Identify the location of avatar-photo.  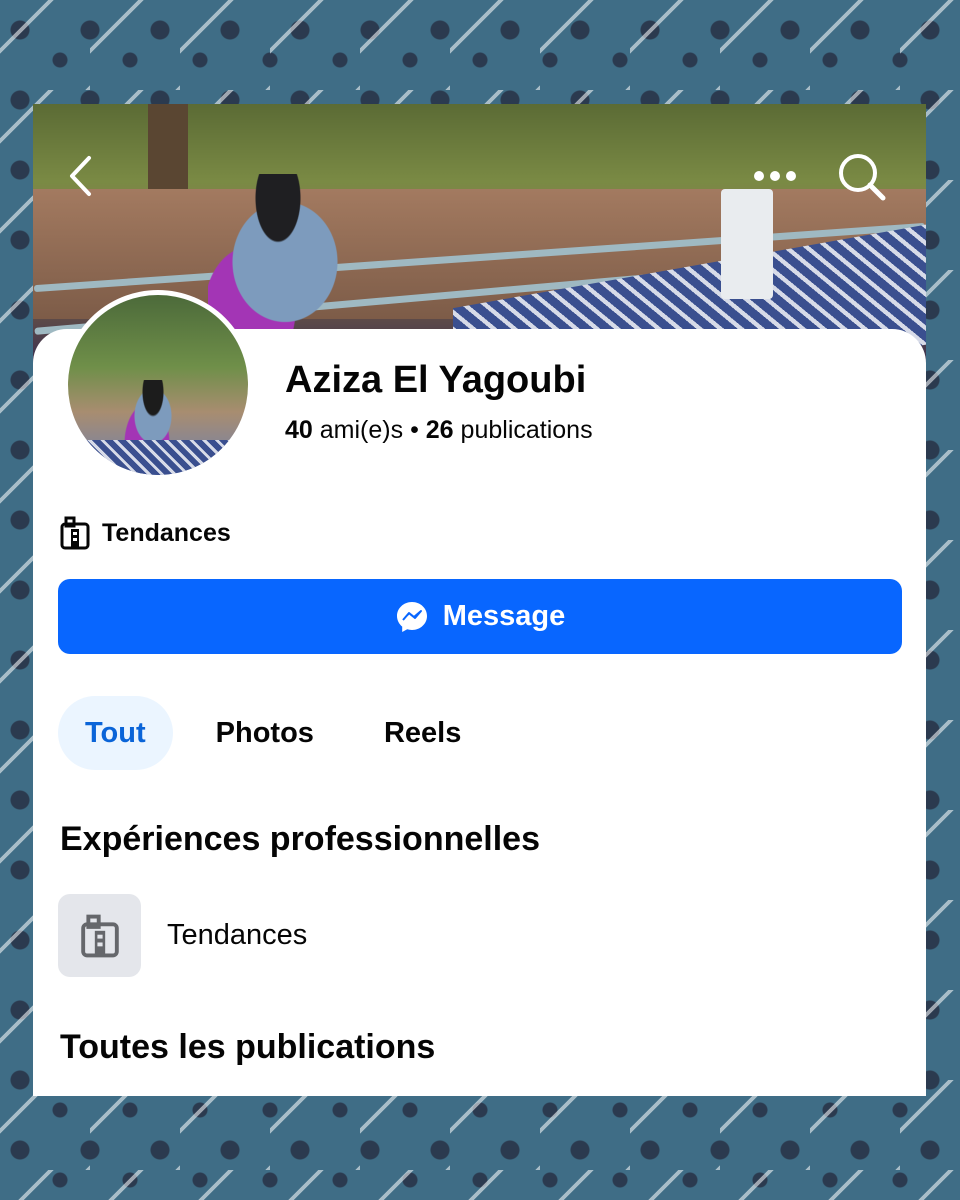
(158, 385).